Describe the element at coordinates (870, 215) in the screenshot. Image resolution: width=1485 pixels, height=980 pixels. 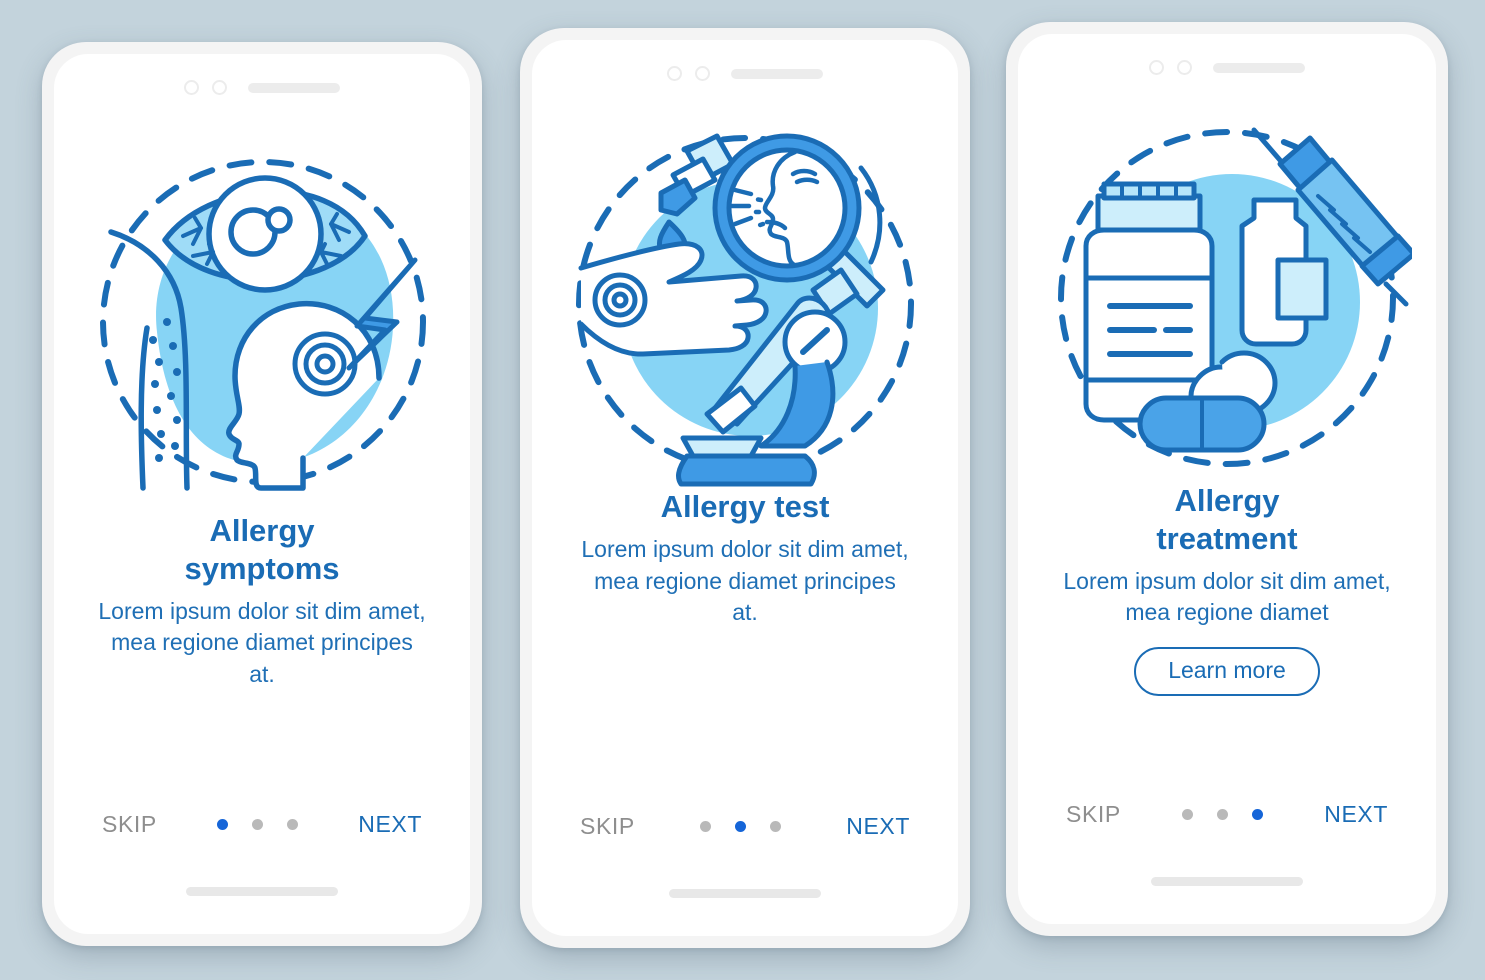
I see `sneeze-arc-icon` at that location.